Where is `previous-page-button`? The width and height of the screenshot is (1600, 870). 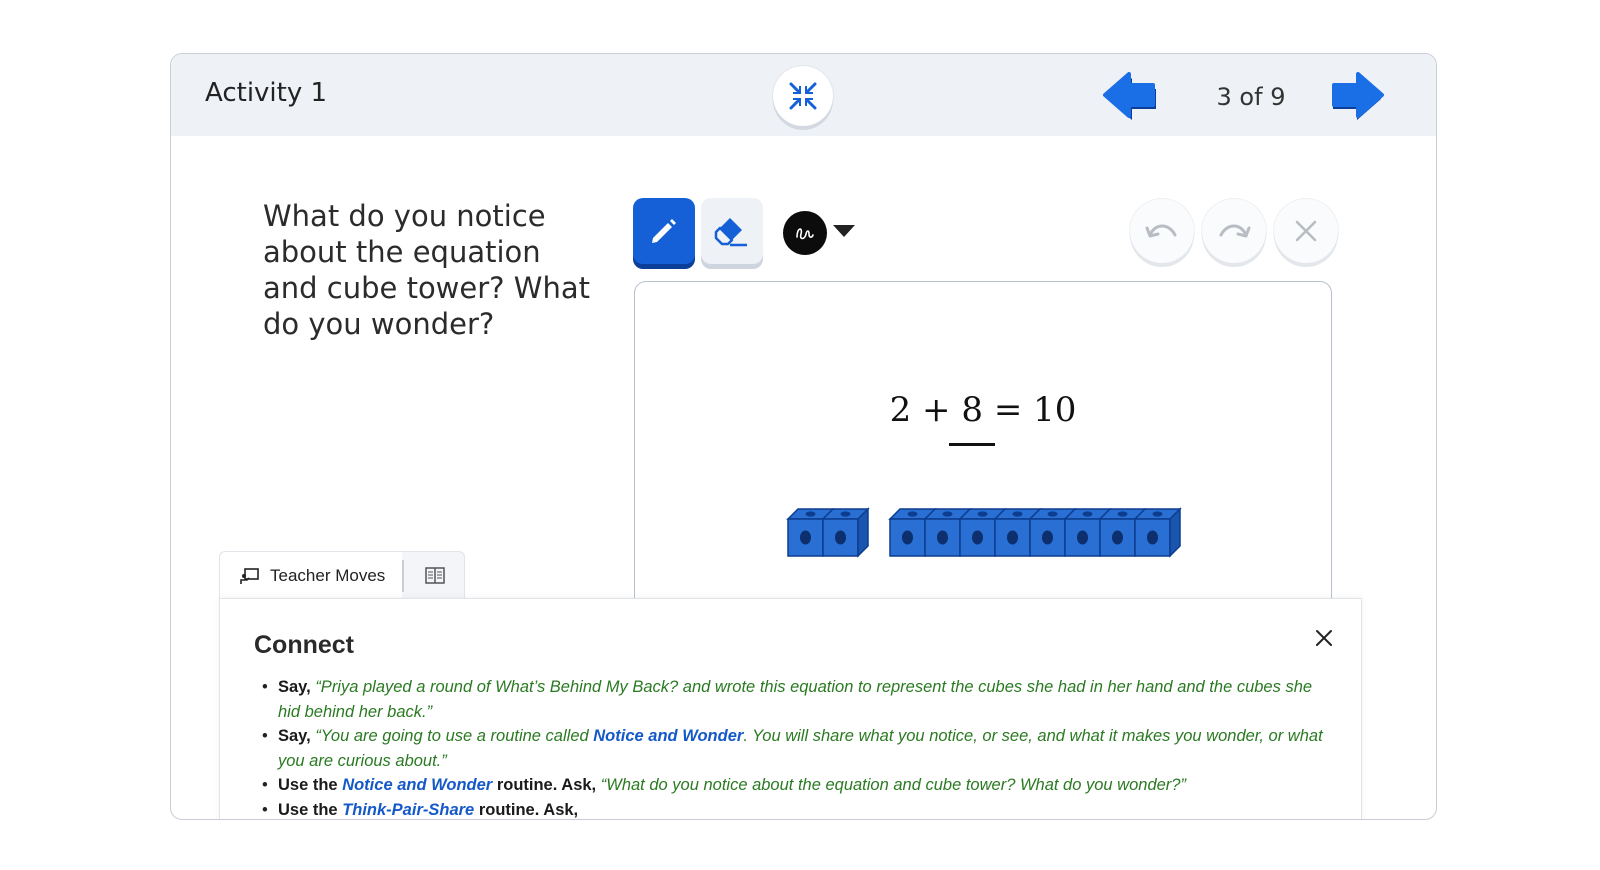
previous-page-button is located at coordinates (1131, 95).